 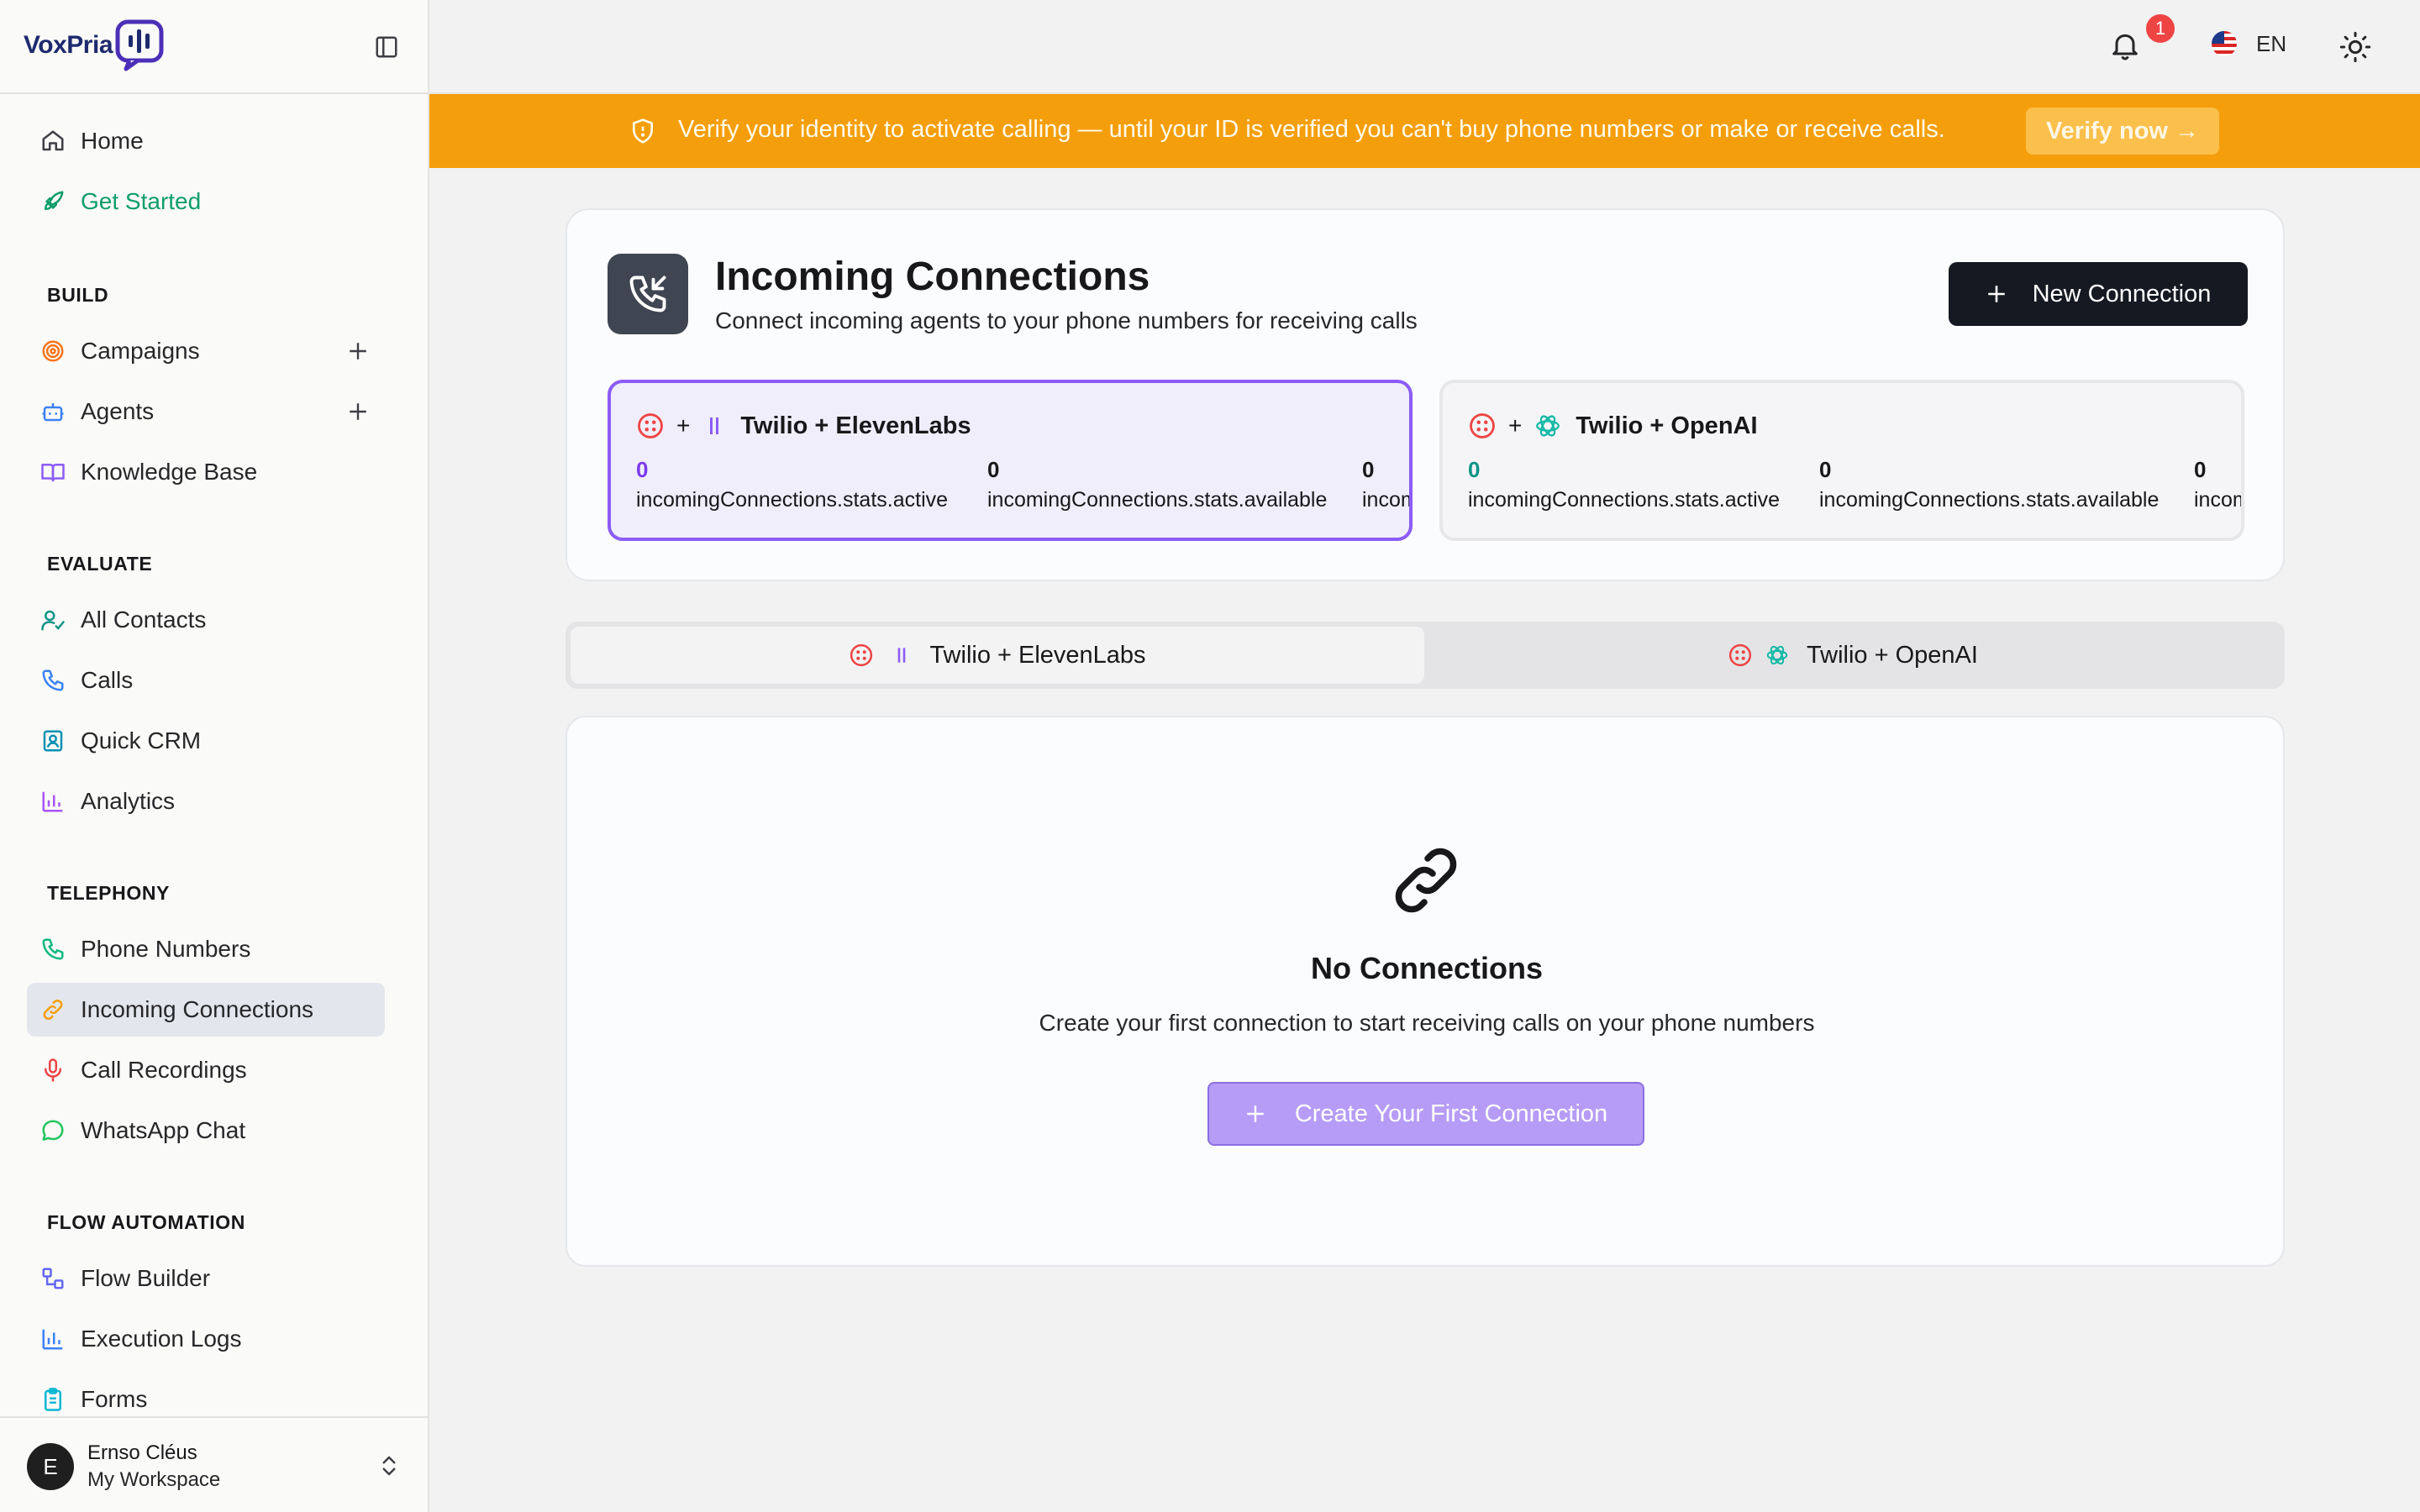 I want to click on language-label: EN, so click(x=2271, y=43).